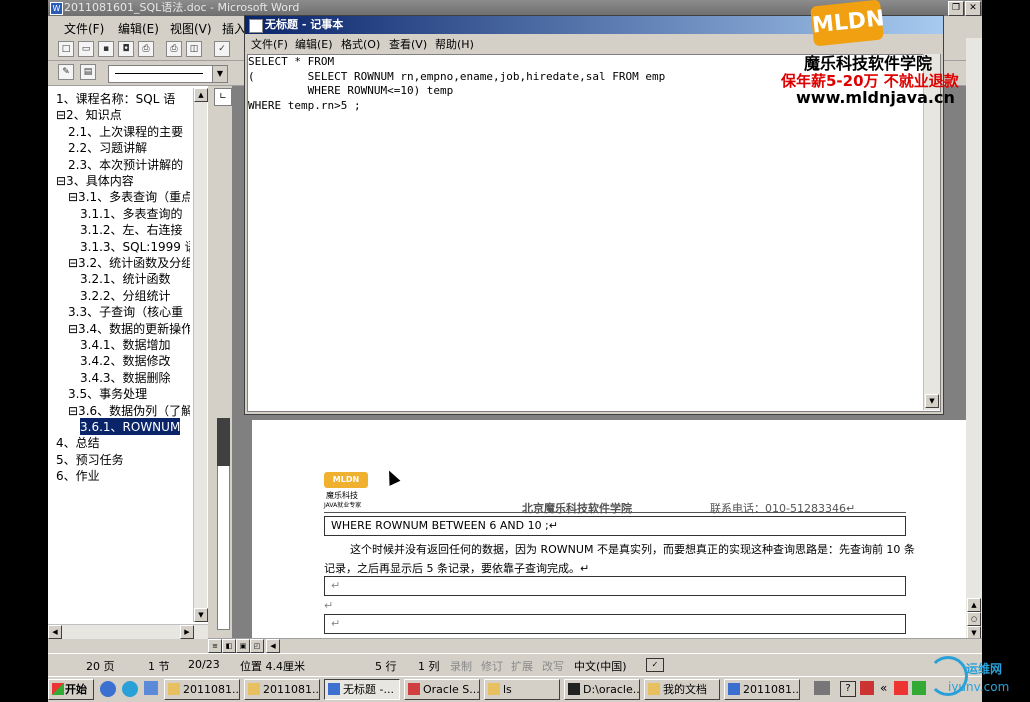 The width and height of the screenshot is (1030, 702). I want to click on tray-expand: «, so click(883, 688).